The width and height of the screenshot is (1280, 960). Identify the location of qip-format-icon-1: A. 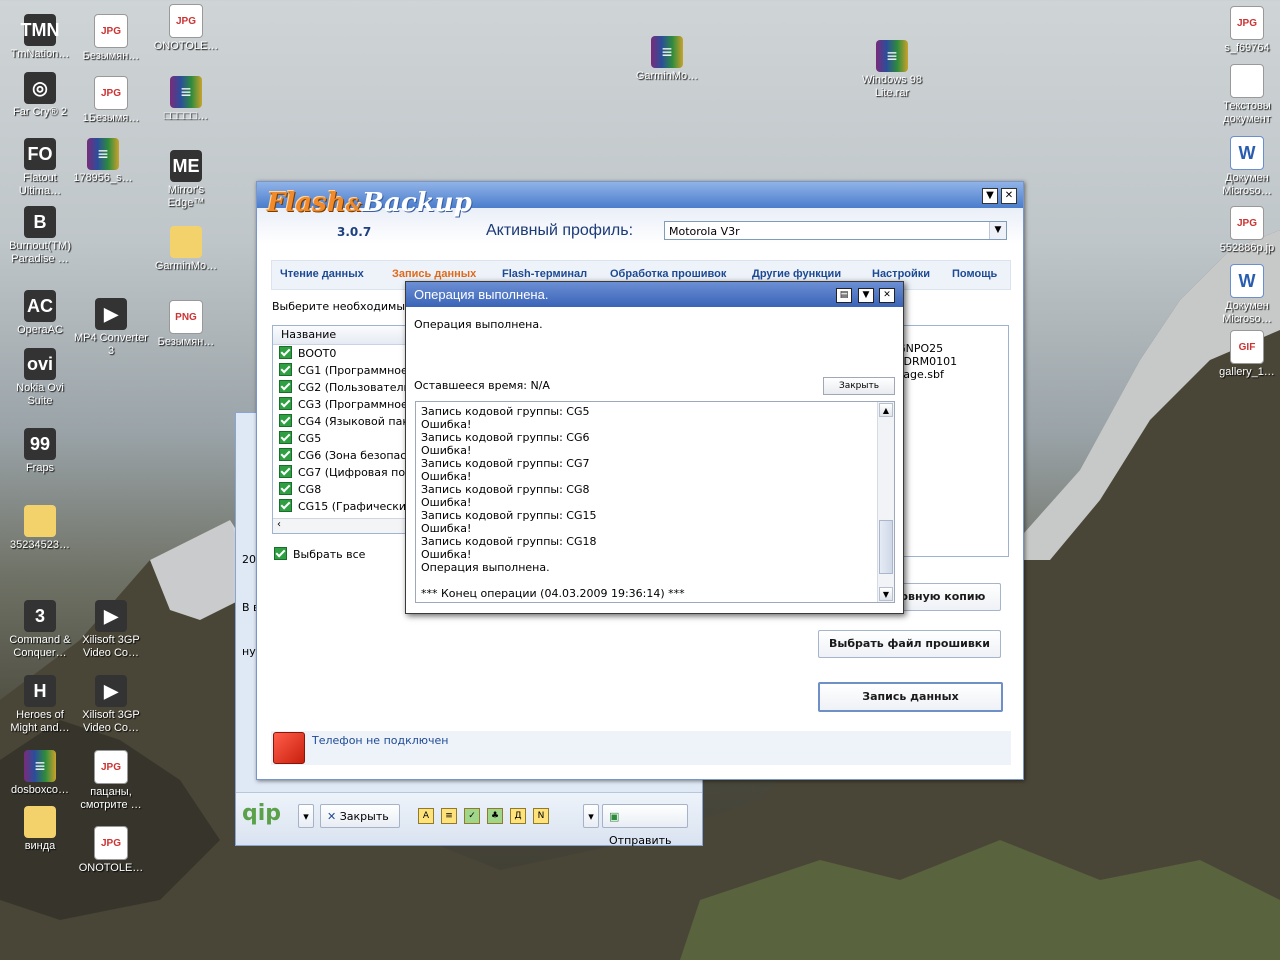
(426, 816).